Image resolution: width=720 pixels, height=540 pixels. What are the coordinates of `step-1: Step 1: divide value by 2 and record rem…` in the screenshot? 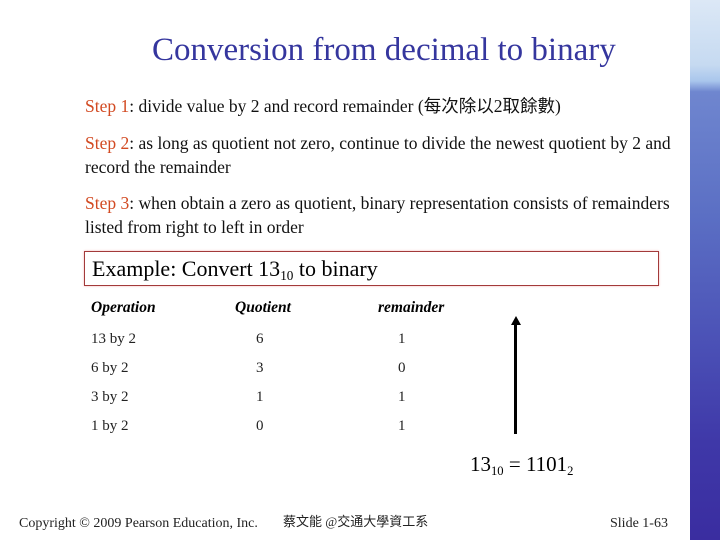 It's located at (380, 106).